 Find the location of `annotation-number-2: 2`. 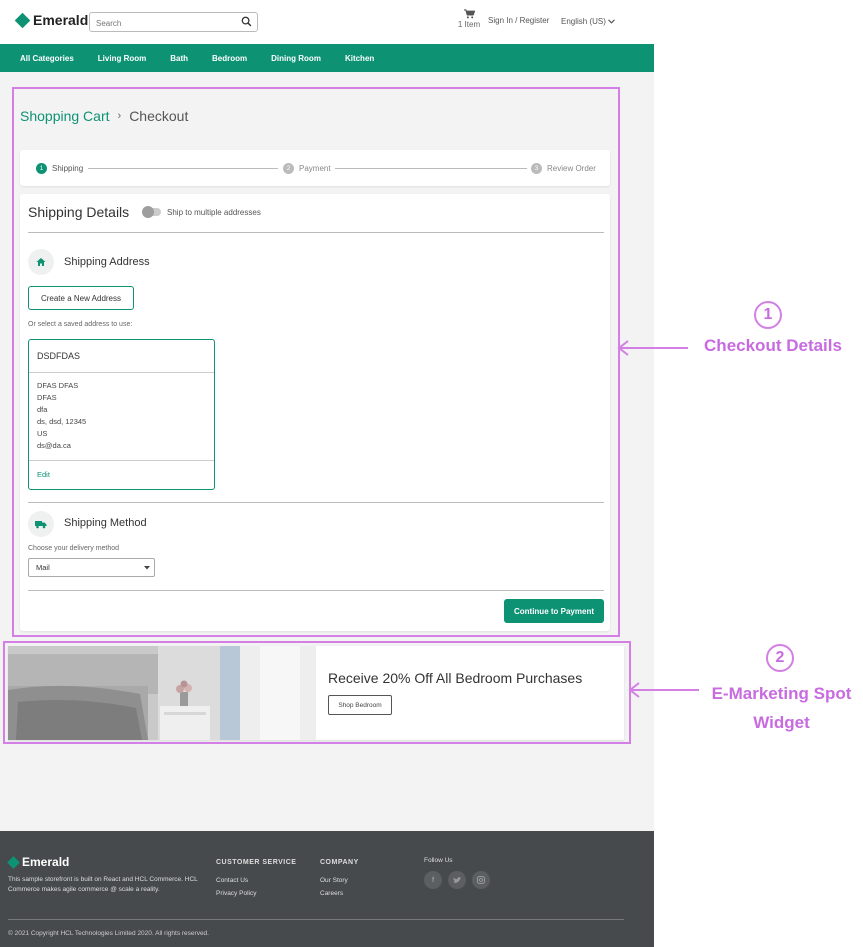

annotation-number-2: 2 is located at coordinates (780, 658).